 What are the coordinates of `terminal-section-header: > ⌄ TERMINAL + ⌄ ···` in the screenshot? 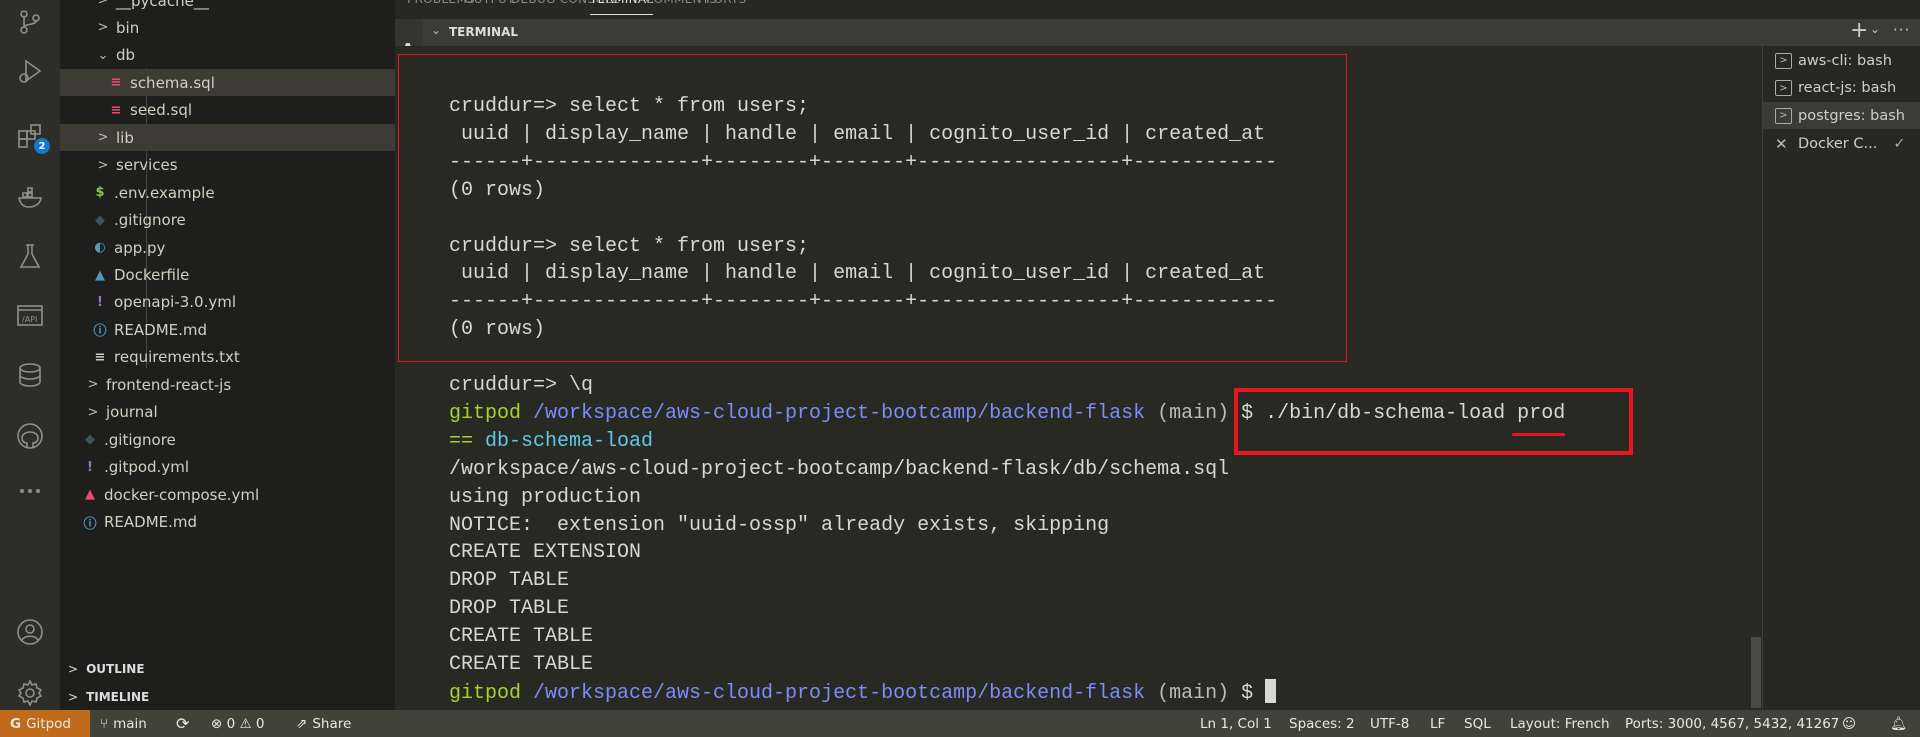 It's located at (1157, 32).